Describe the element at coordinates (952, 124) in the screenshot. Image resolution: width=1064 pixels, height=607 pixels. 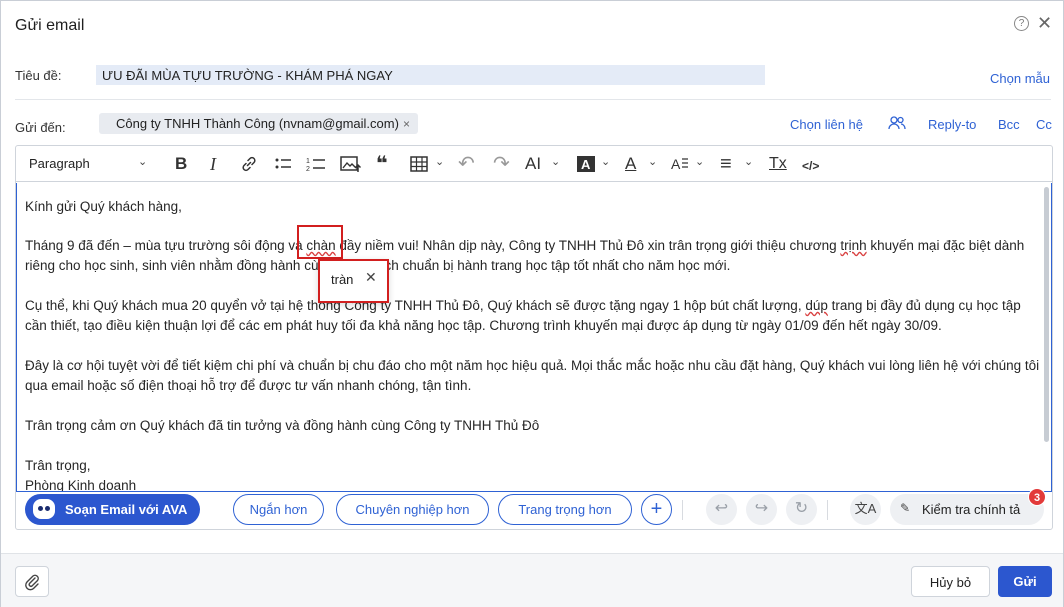
I see `reply-to-link: Reply-to` at that location.